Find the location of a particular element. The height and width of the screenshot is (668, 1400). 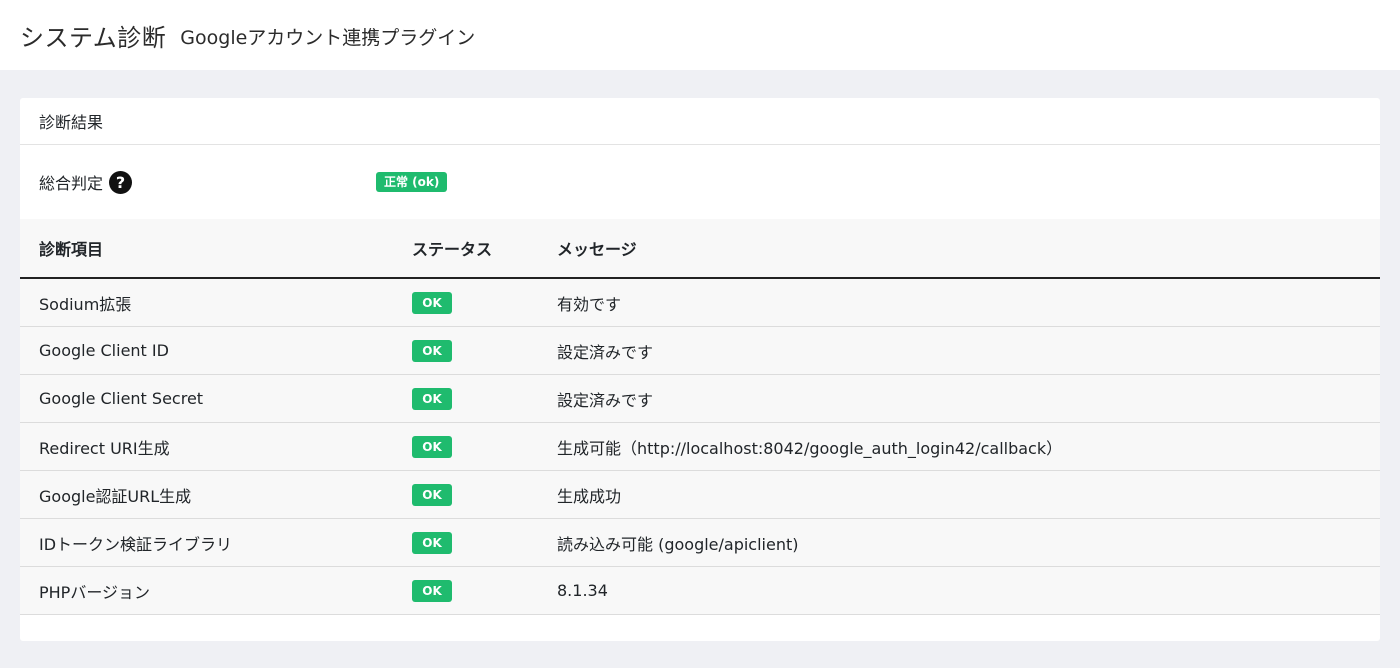

table-row: Sodium拡張 OK 有効です is located at coordinates (700, 302).